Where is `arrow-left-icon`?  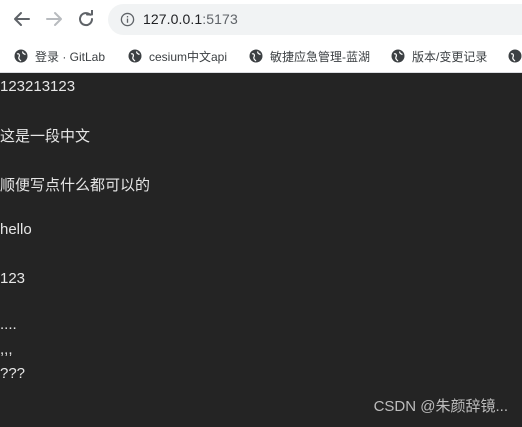 arrow-left-icon is located at coordinates (22, 19).